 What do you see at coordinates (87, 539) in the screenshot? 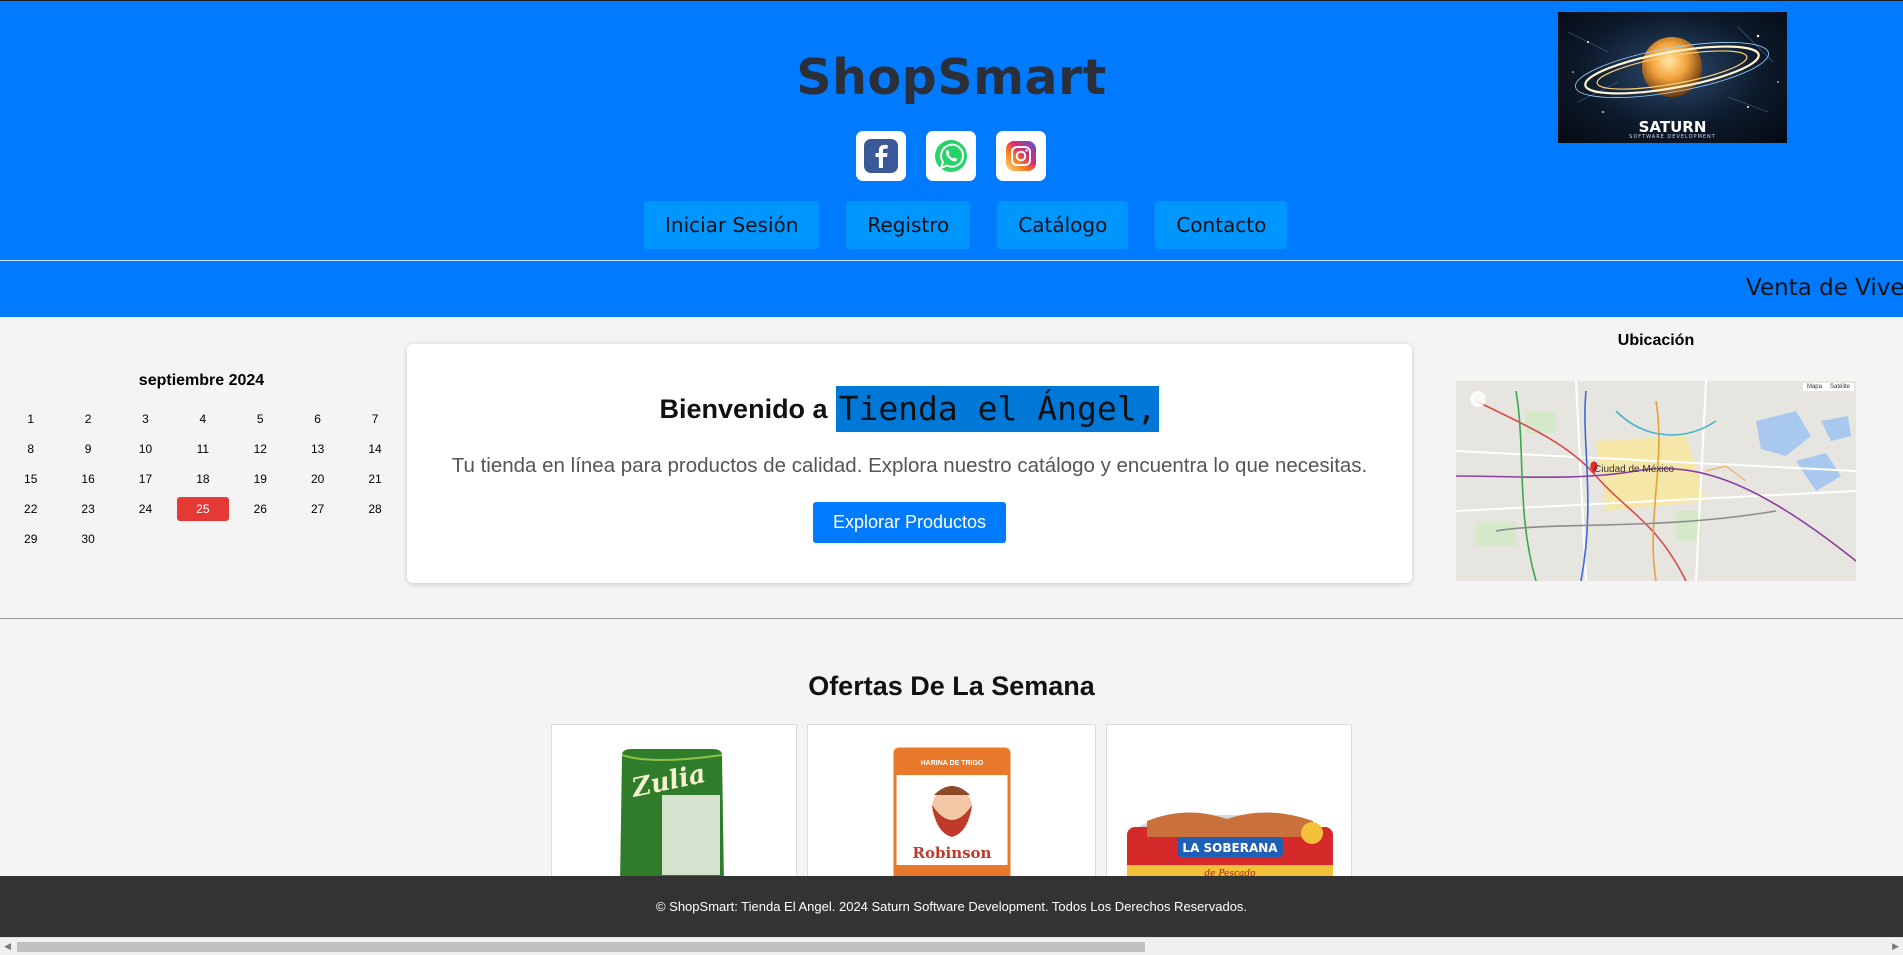
I see `calendar-day: 30` at bounding box center [87, 539].